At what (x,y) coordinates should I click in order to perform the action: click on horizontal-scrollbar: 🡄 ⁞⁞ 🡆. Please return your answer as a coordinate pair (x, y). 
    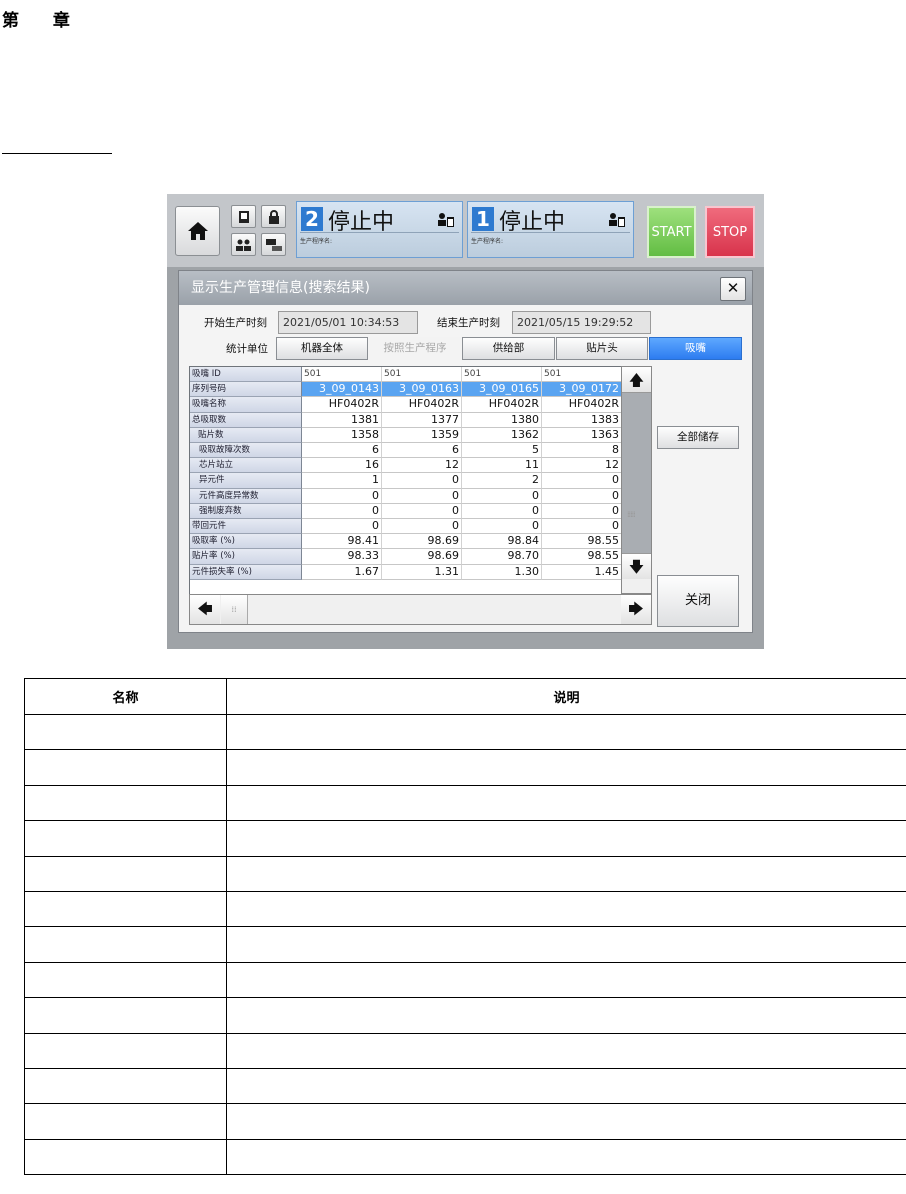
    Looking at the image, I should click on (420, 609).